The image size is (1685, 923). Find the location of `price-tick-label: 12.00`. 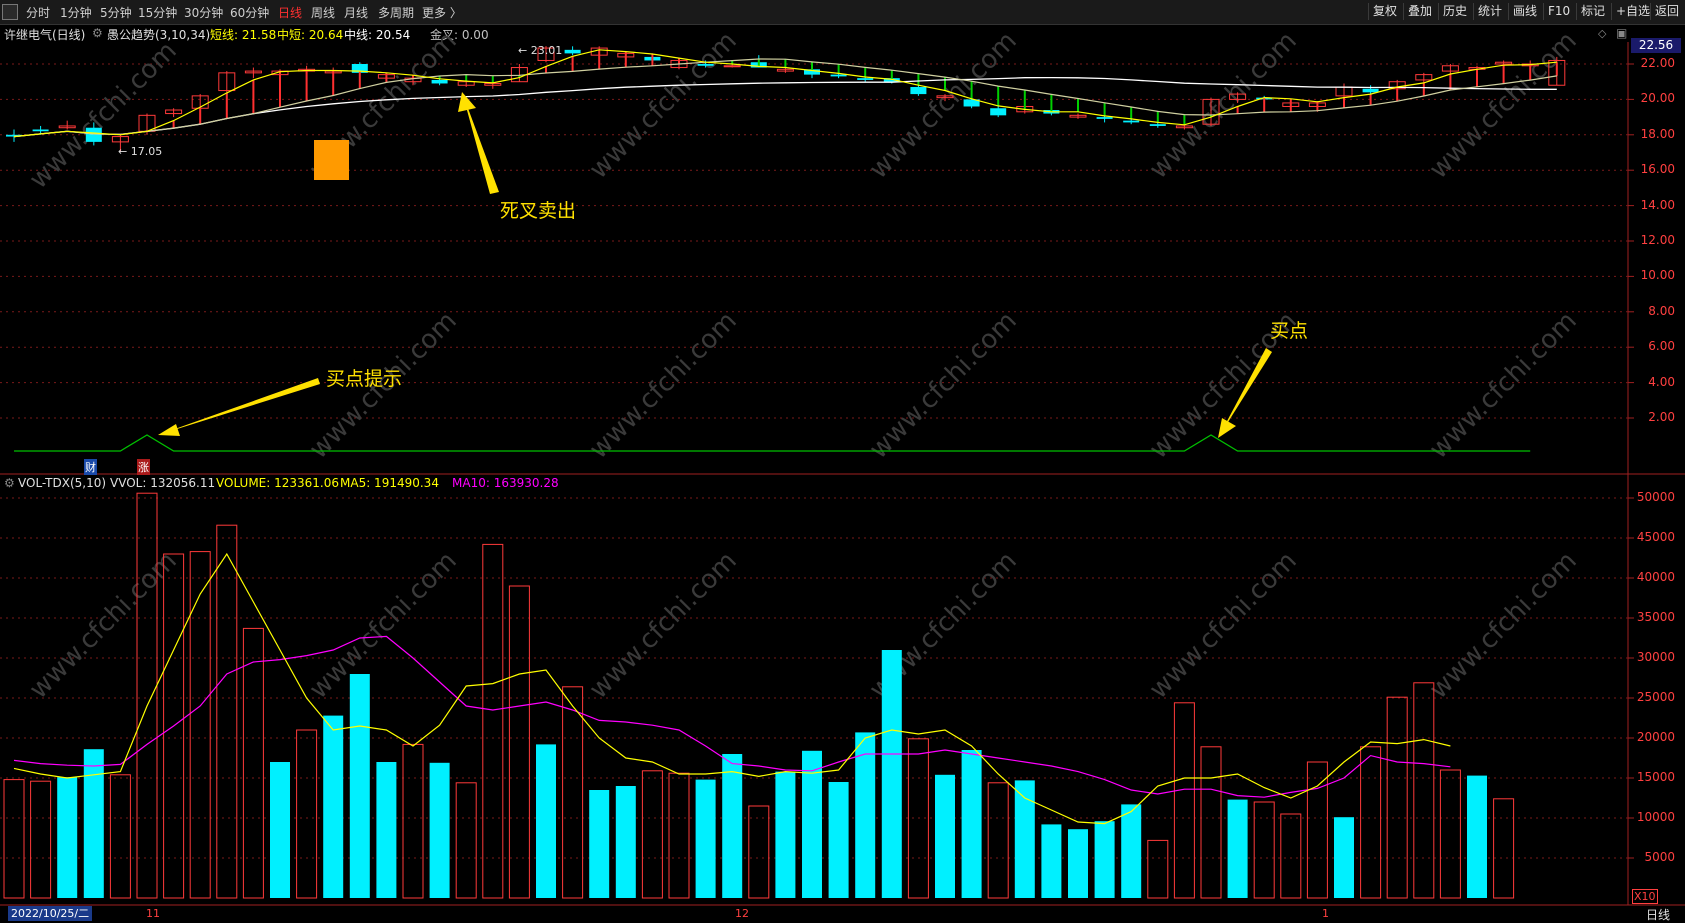

price-tick-label: 12.00 is located at coordinates (1657, 240).